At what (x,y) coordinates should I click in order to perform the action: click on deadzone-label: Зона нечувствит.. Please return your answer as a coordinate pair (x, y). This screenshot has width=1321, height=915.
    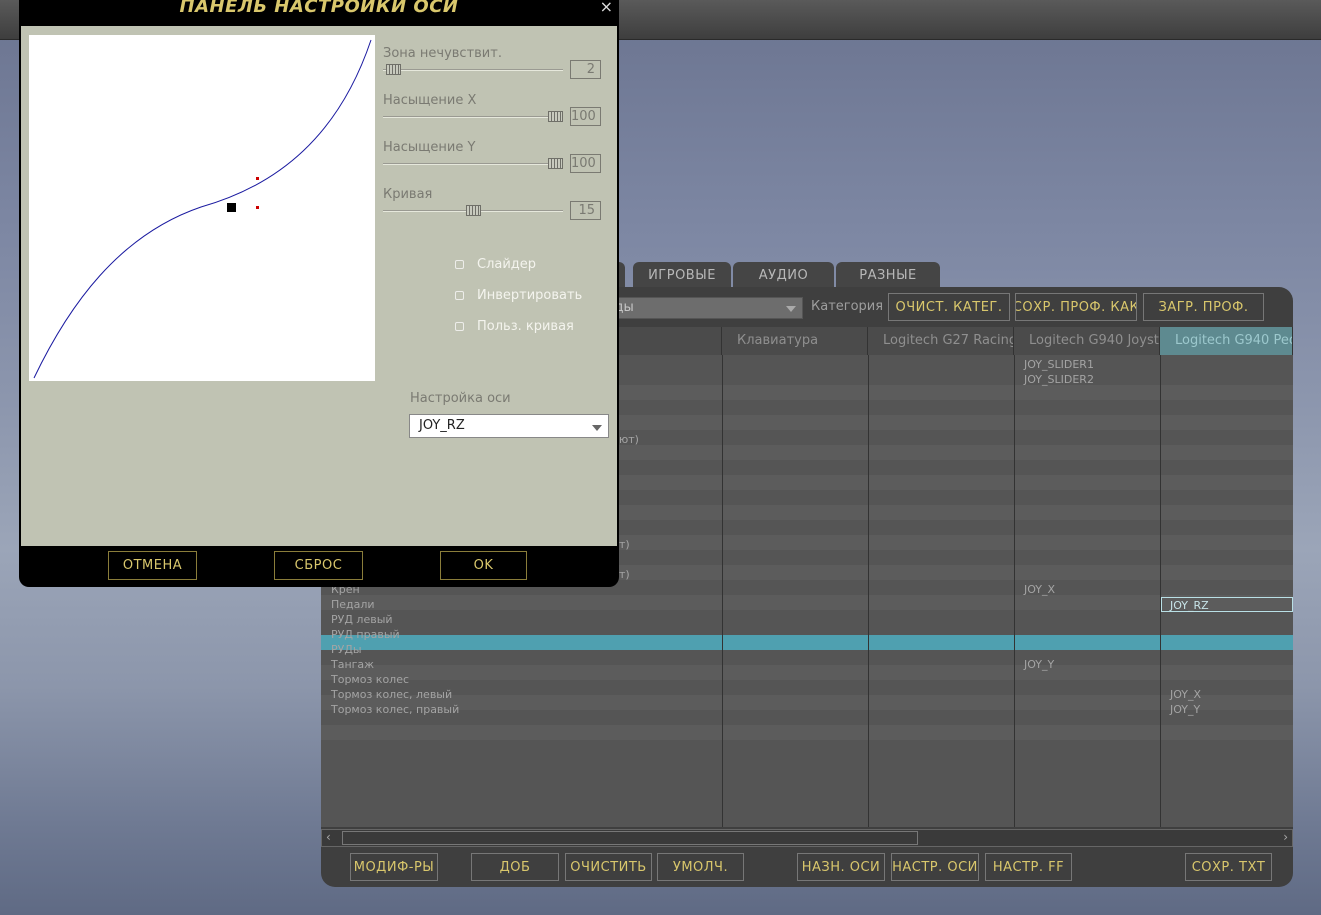
    Looking at the image, I should click on (442, 53).